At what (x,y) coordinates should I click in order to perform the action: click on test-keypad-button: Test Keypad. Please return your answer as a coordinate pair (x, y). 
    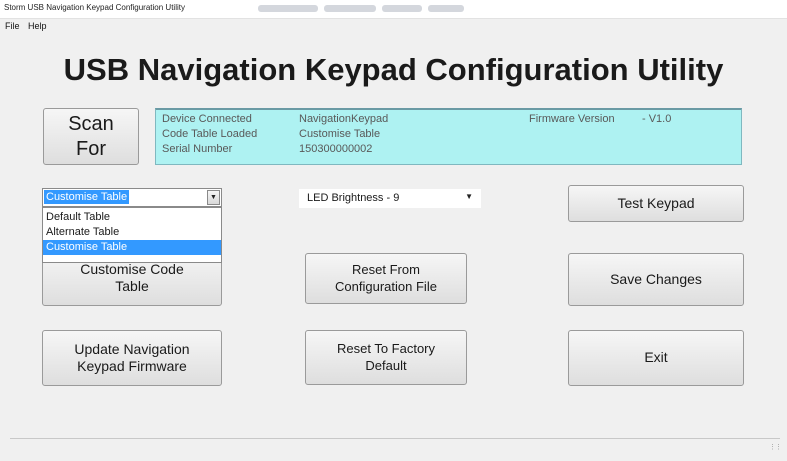
    Looking at the image, I should click on (656, 203).